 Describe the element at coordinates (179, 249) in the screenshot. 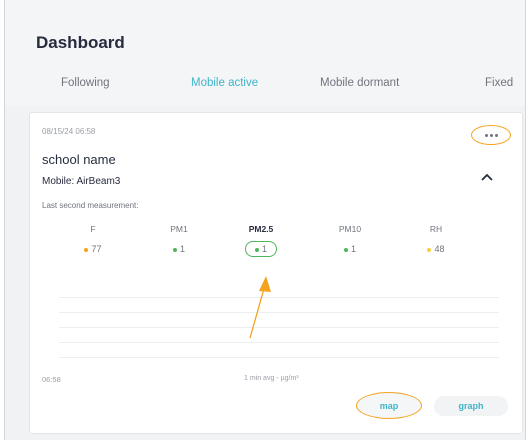

I see `measurement-value-pm1: 1` at that location.